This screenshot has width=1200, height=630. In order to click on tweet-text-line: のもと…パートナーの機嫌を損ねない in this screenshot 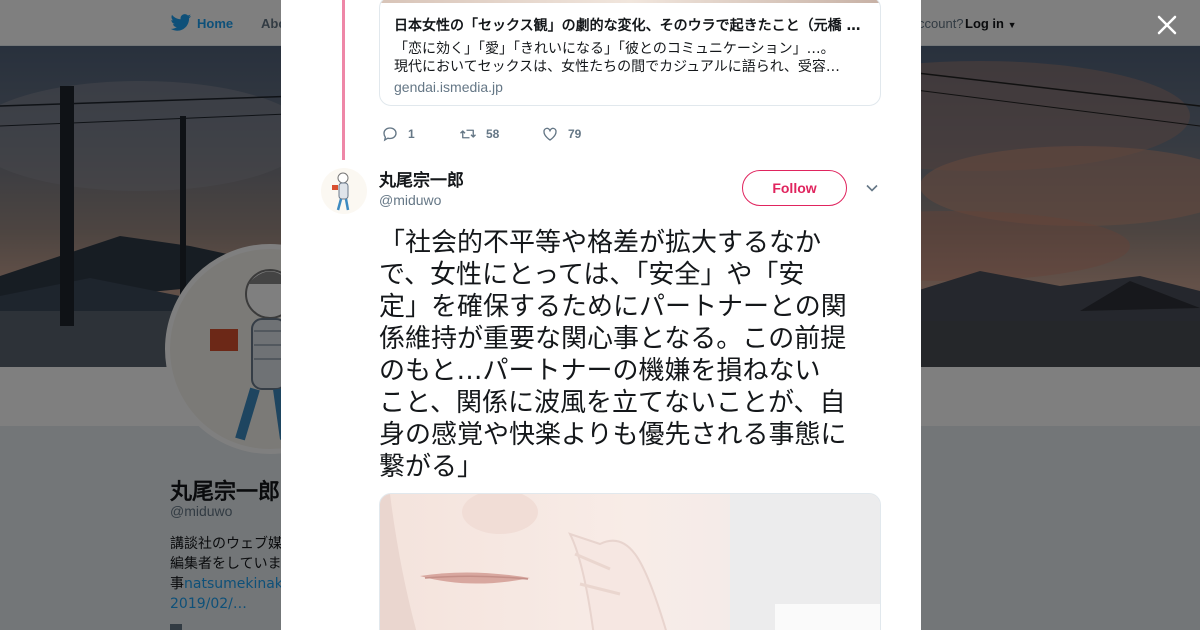, I will do `click(600, 371)`.